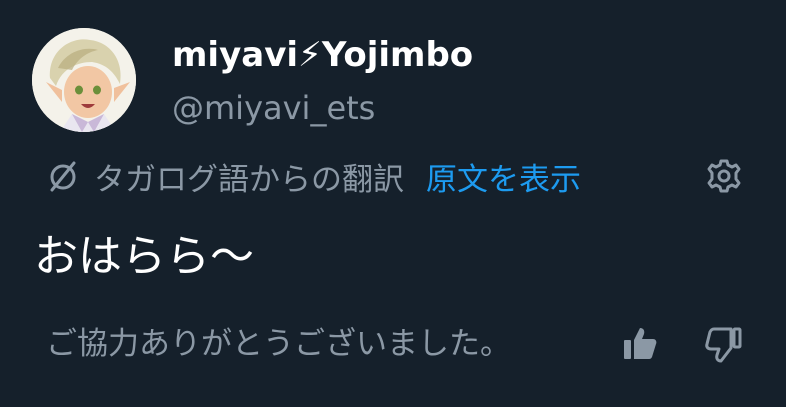  I want to click on feedback-message: ご協力ありがとうございました。, so click(278, 344).